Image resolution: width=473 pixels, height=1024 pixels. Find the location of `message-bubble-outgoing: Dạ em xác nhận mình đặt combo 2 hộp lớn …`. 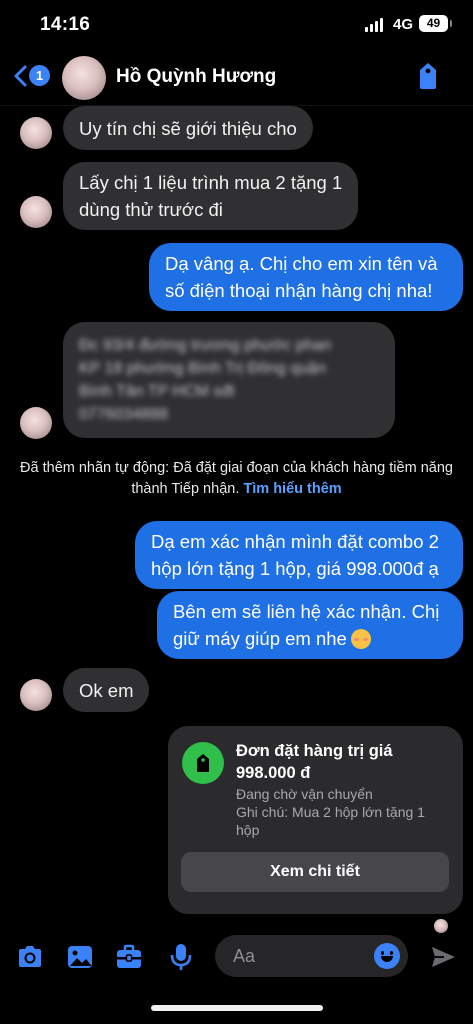

message-bubble-outgoing: Dạ em xác nhận mình đặt combo 2 hộp lớn … is located at coordinates (299, 555).